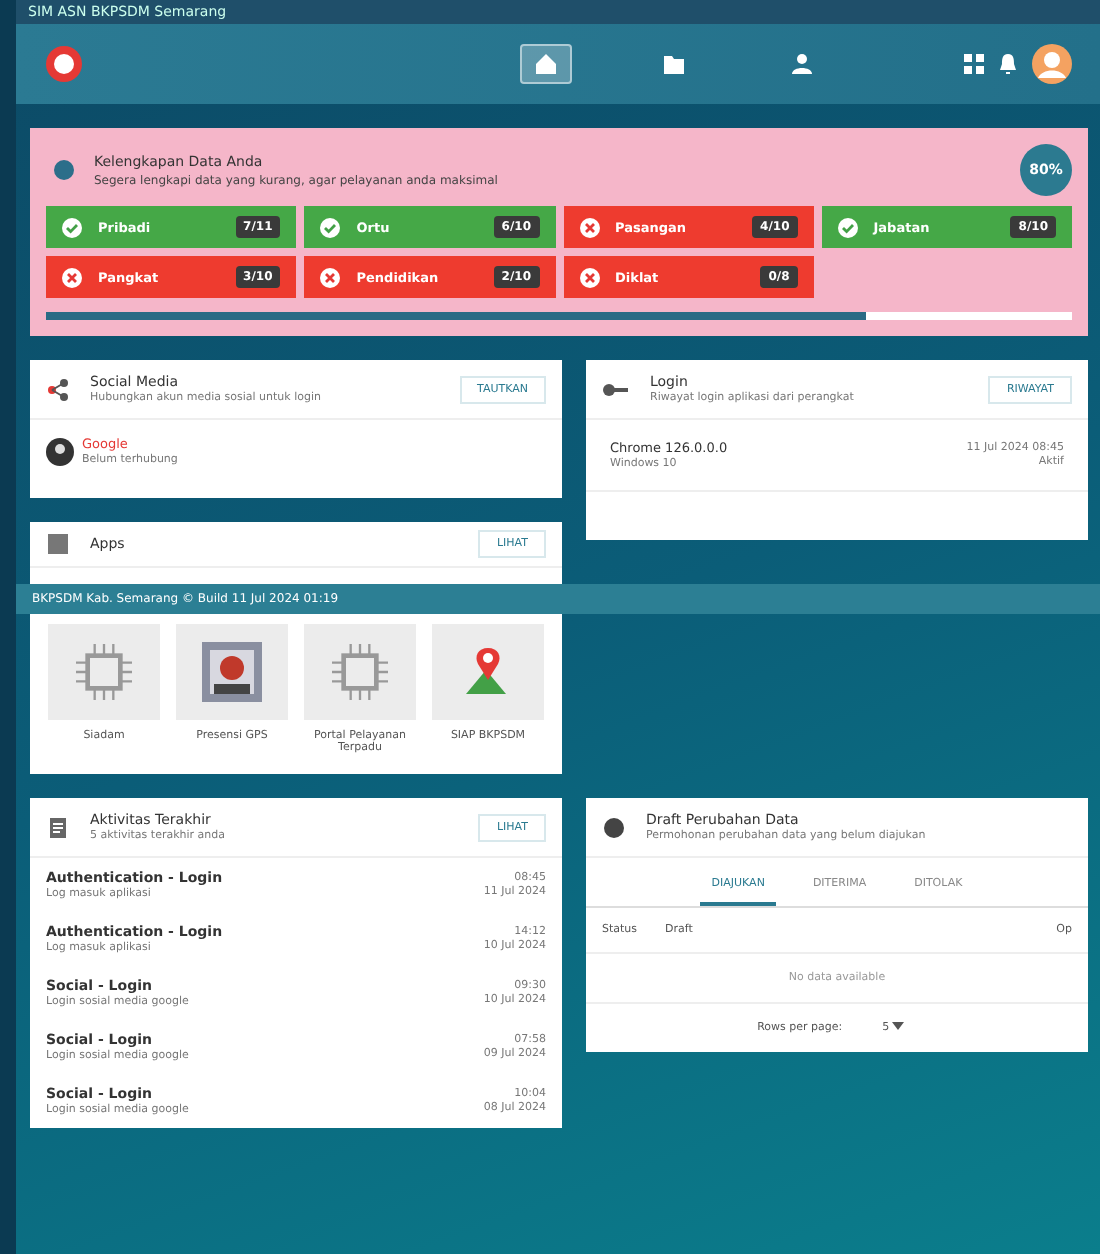  What do you see at coordinates (64, 64) in the screenshot?
I see `logo-icon` at bounding box center [64, 64].